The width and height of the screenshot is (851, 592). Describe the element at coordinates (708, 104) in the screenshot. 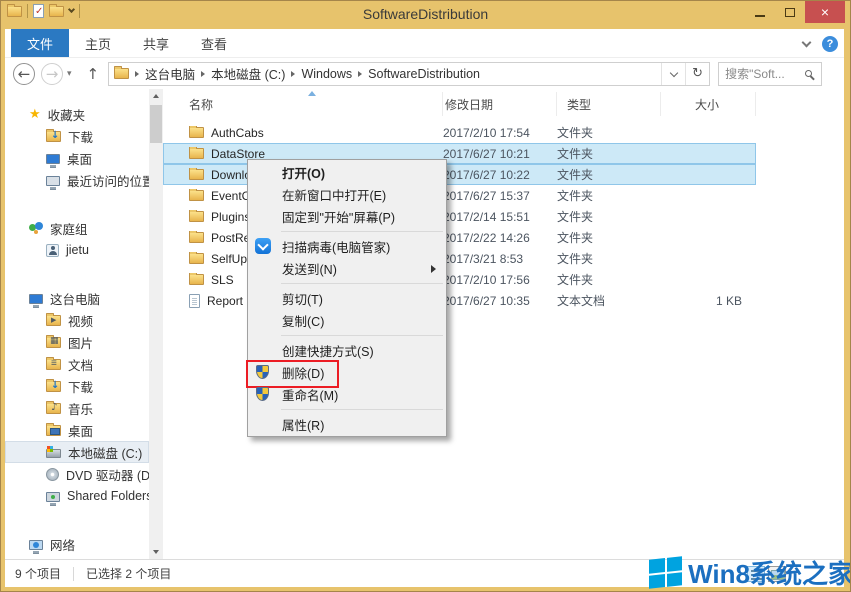

I see `column-header-size: 大小` at that location.